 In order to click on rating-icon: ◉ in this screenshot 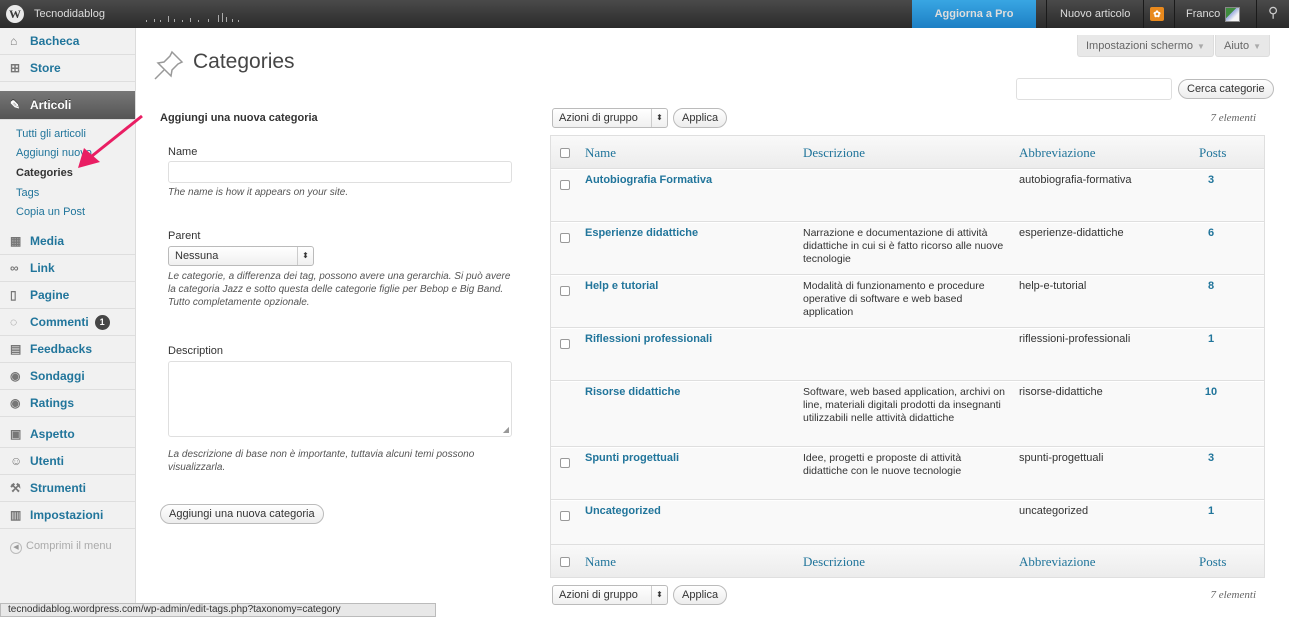, I will do `click(15, 403)`.